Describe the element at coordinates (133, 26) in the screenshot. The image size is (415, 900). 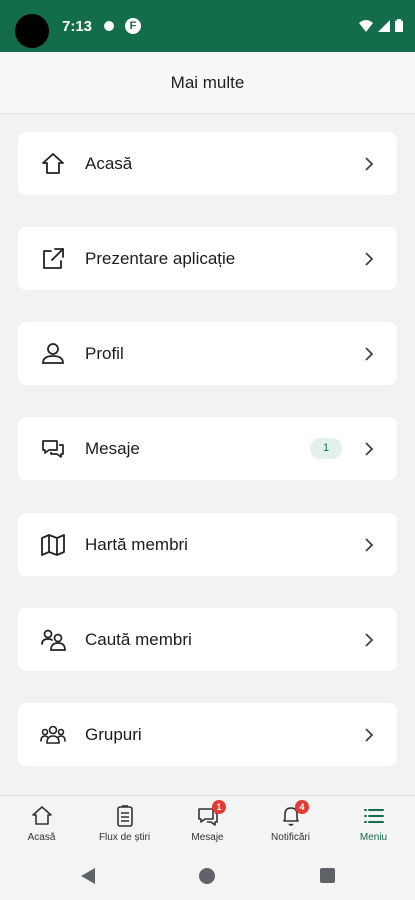
I see `app-notification-icon: F` at that location.